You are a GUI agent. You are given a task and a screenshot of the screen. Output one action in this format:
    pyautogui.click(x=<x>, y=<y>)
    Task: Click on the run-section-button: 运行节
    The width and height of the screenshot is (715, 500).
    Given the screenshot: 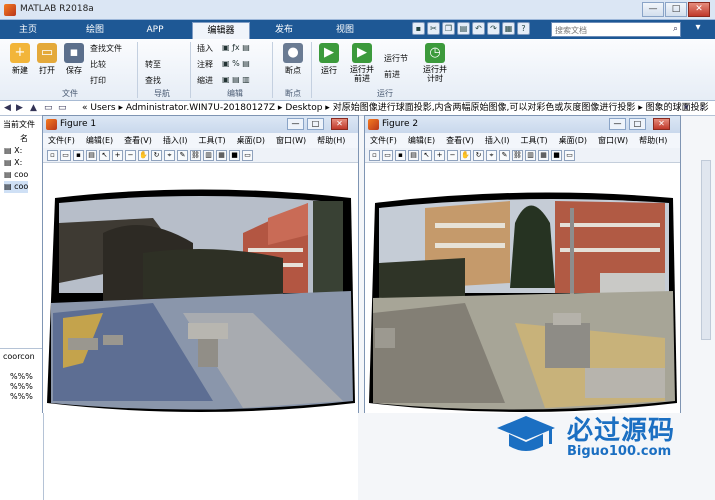 What is the action you would take?
    pyautogui.click(x=396, y=58)
    